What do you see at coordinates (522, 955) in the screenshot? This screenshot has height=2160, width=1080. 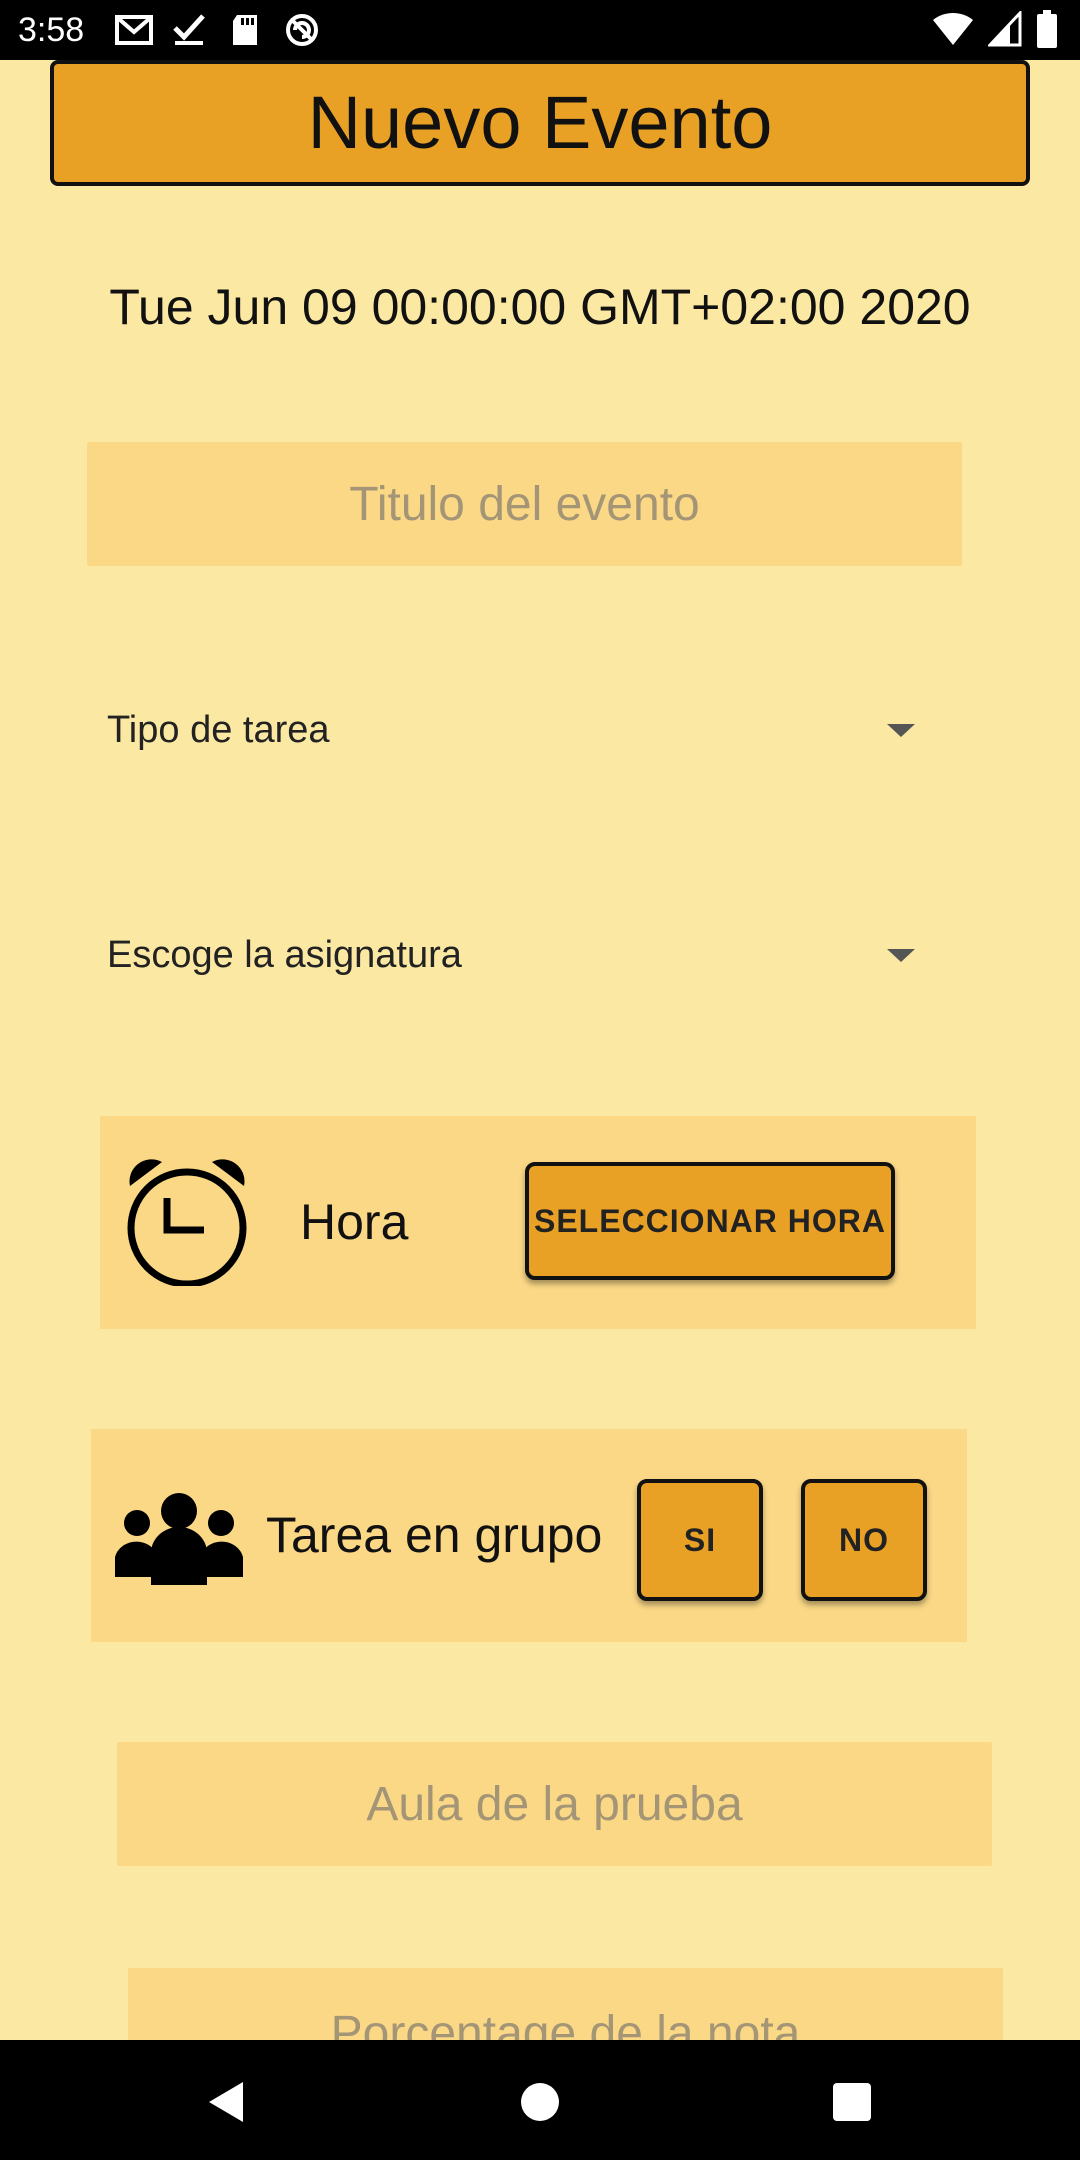 I see `subject-dropdown: Escoge la asignatura` at bounding box center [522, 955].